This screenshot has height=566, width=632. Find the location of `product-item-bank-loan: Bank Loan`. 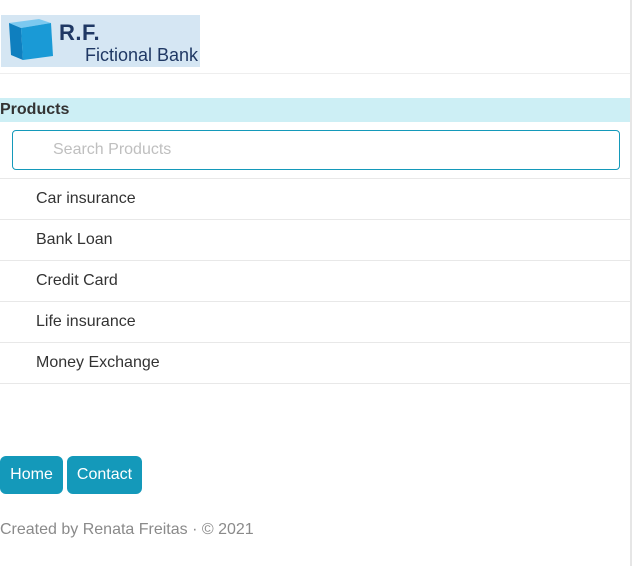

product-item-bank-loan: Bank Loan is located at coordinates (315, 240).